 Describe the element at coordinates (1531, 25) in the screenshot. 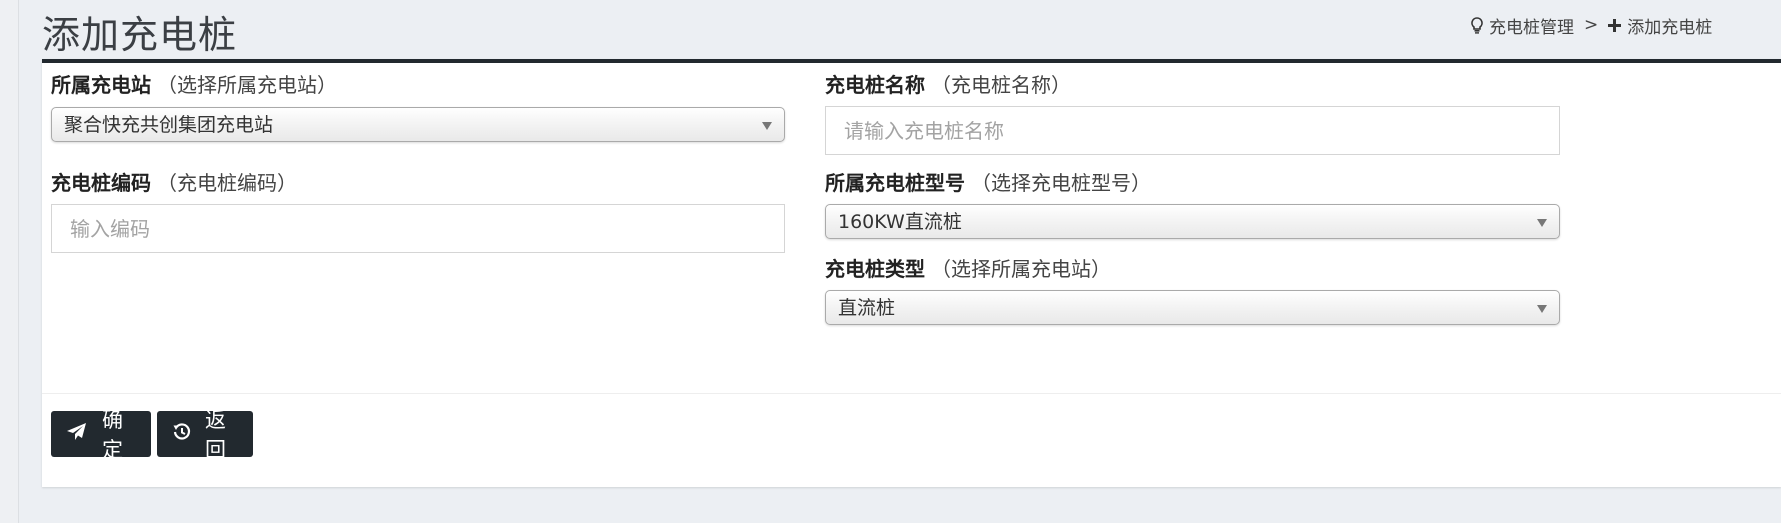

I see `breadcrumb-item-pile-management: 充电桩管理` at that location.